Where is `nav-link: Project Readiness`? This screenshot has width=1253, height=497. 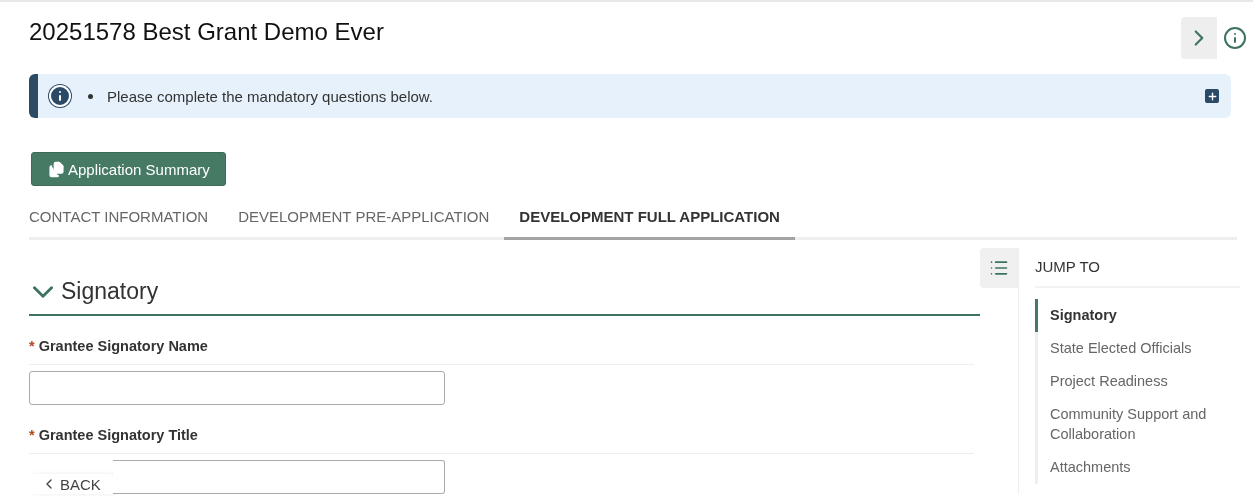 nav-link: Project Readiness is located at coordinates (1137, 381).